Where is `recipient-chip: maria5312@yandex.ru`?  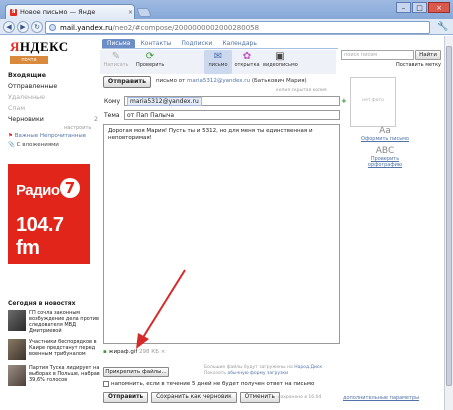
recipient-chip: maria5312@yandex.ru is located at coordinates (164, 101).